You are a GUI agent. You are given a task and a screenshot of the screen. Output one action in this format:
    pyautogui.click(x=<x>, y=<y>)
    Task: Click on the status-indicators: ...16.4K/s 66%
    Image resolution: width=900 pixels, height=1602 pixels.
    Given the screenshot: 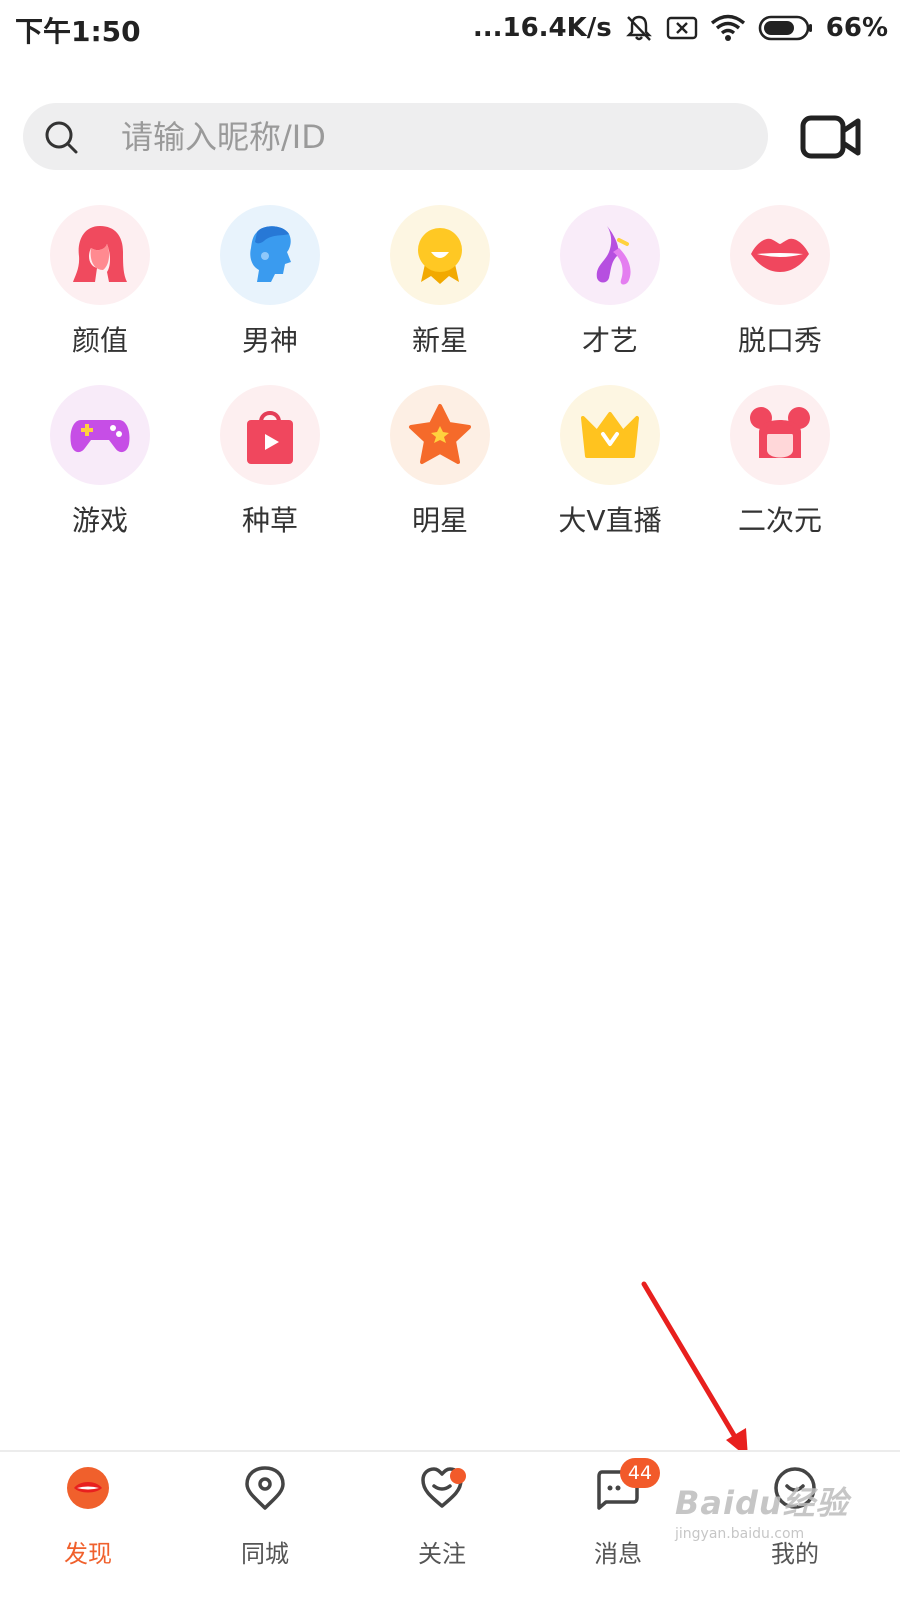 What is the action you would take?
    pyautogui.click(x=680, y=28)
    